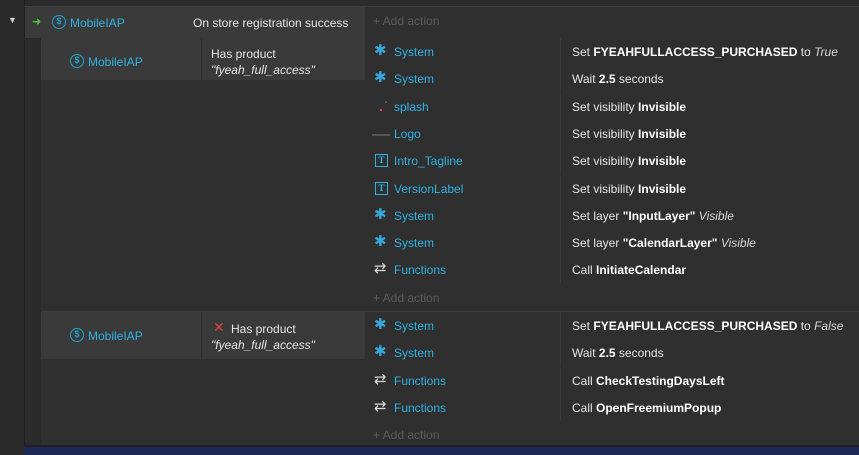 The width and height of the screenshot is (859, 455). I want to click on bottom-bar, so click(441, 451).